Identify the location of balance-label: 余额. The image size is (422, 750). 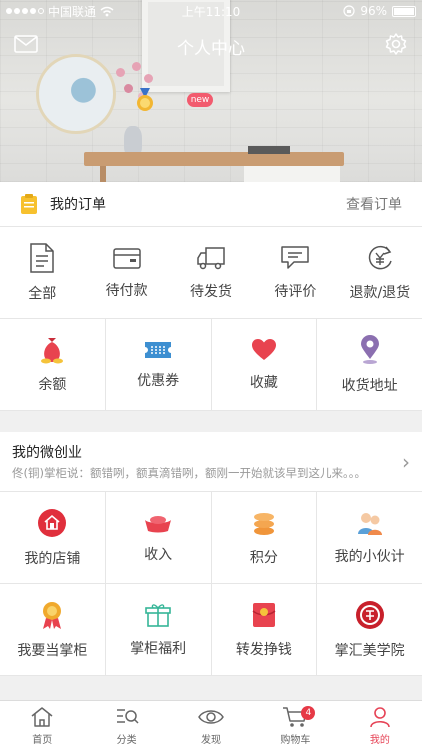
(52, 384).